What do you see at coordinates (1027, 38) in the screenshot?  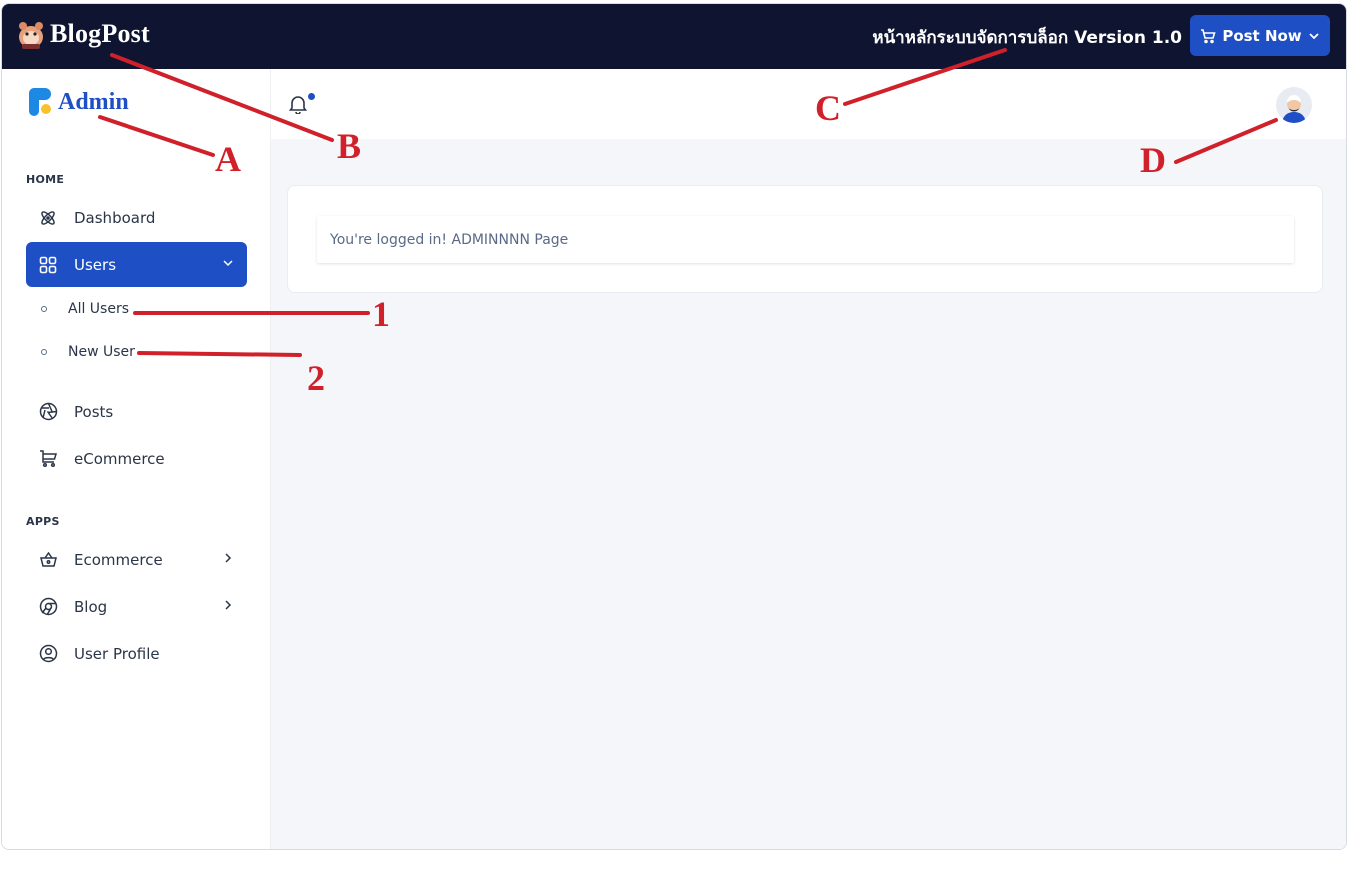 I see `system-title: หน้าหลักระบบจัดการบล็อก Version 1.0` at bounding box center [1027, 38].